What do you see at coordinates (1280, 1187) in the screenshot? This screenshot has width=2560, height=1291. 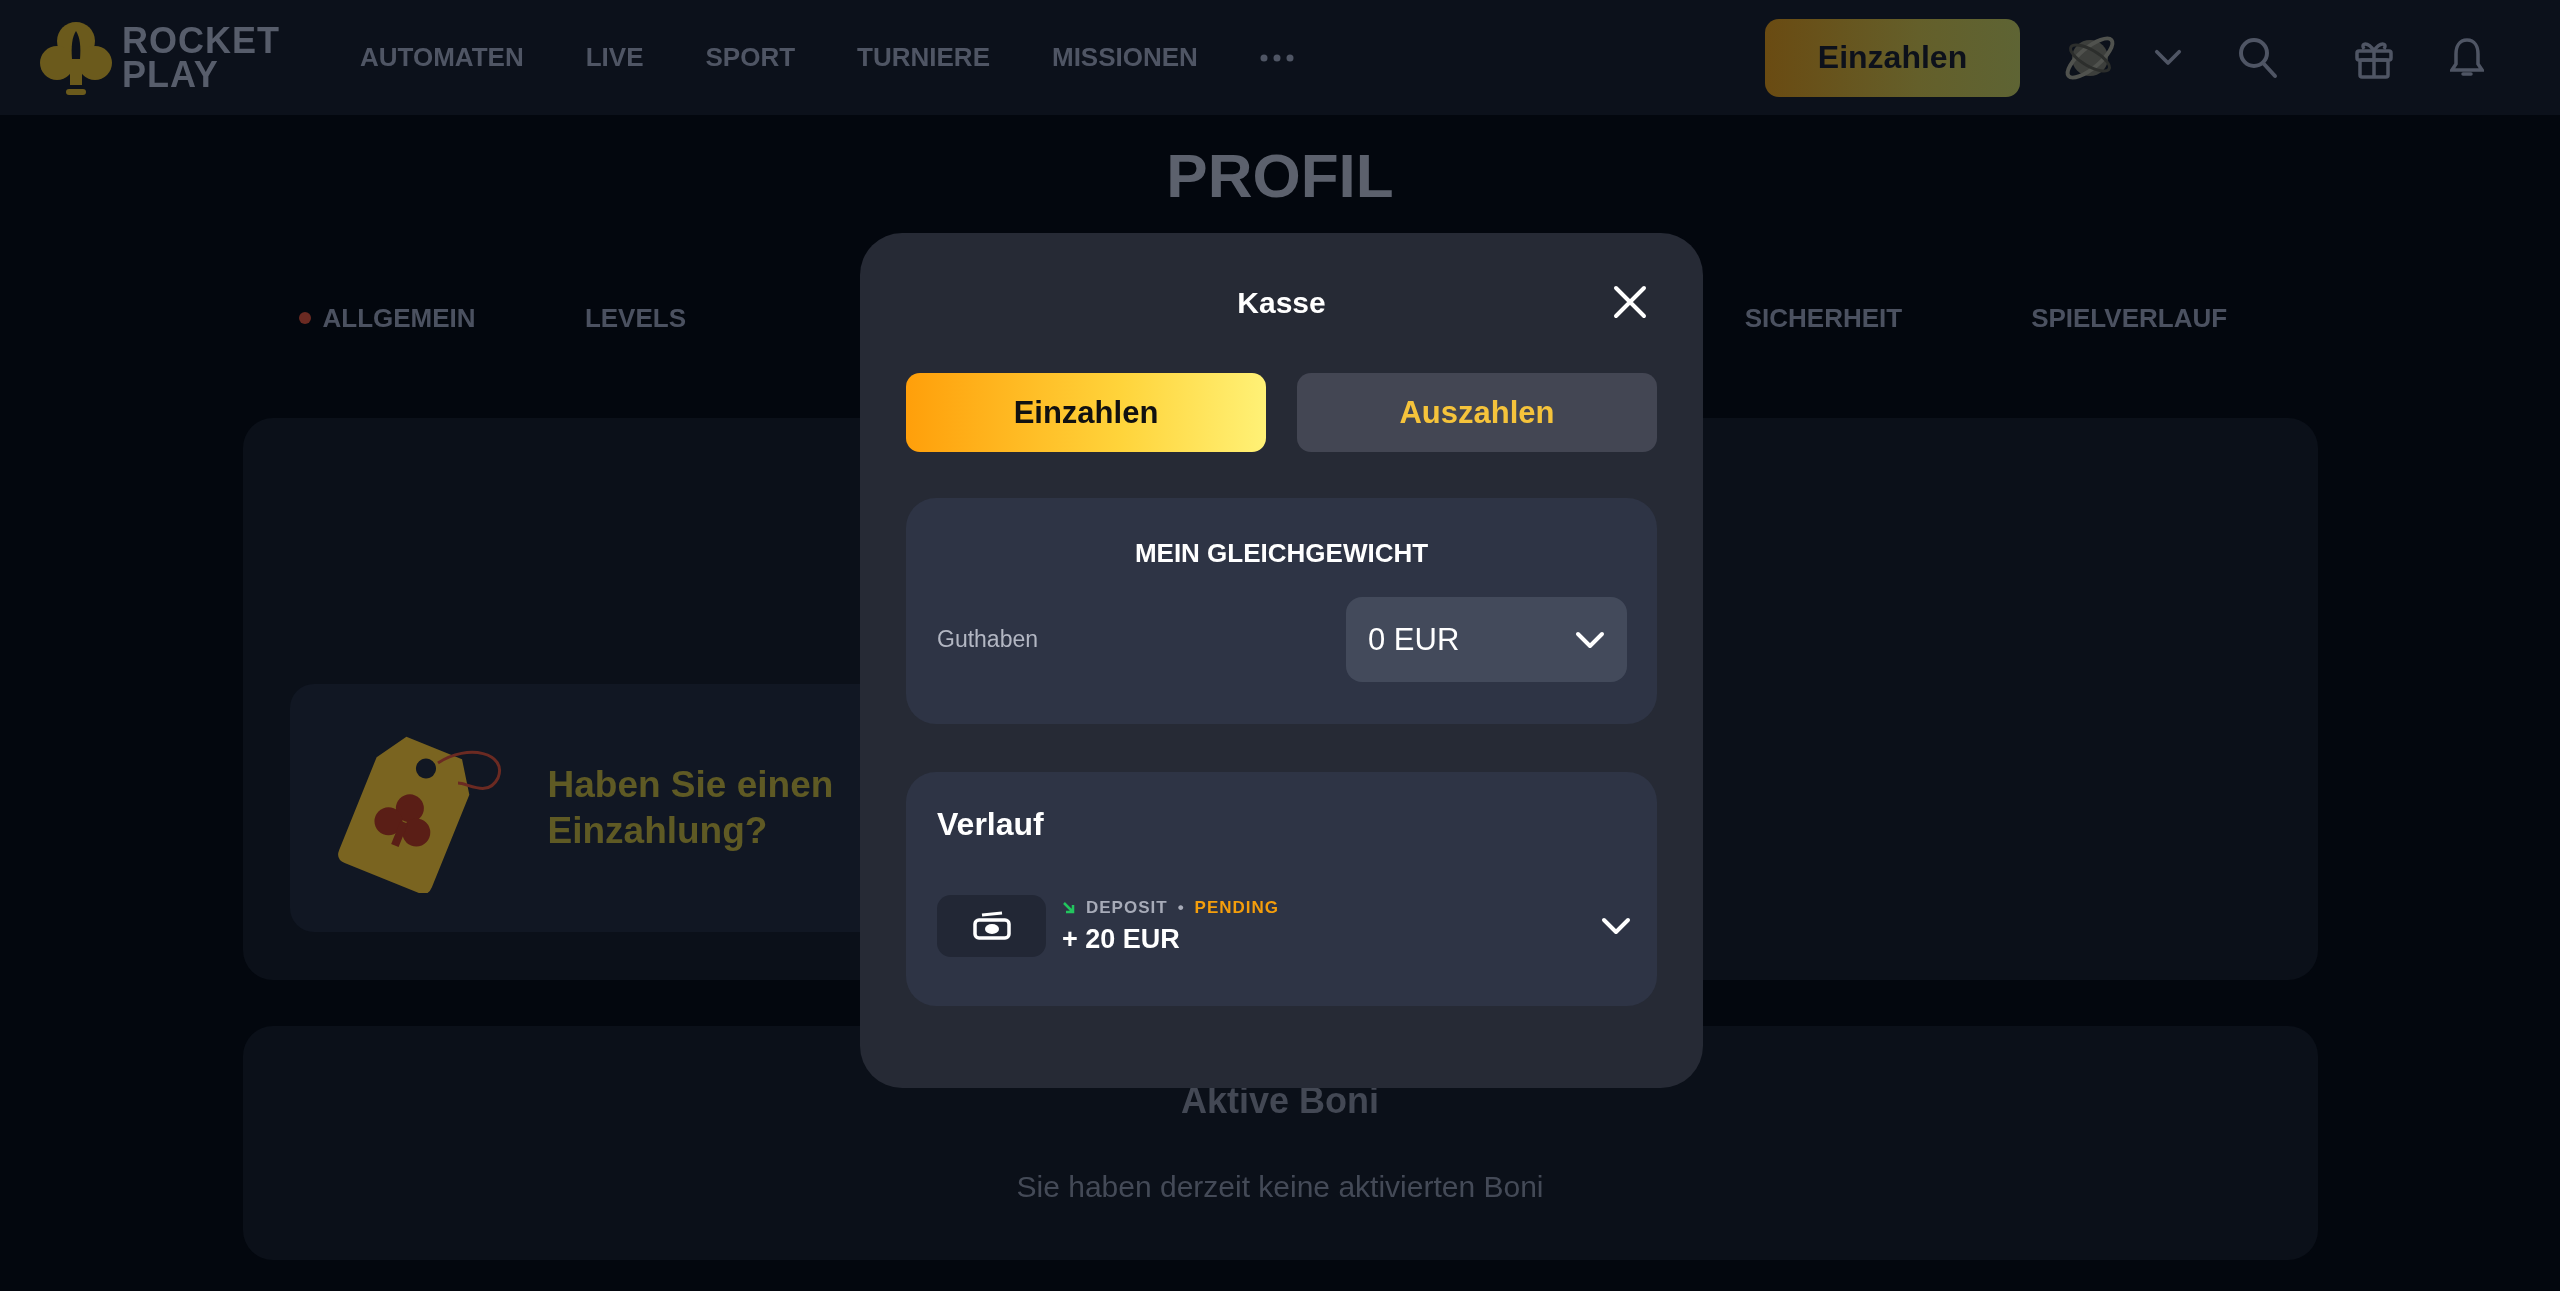 I see `empty-message: Sie haben derzeit keine aktivierten Boni` at bounding box center [1280, 1187].